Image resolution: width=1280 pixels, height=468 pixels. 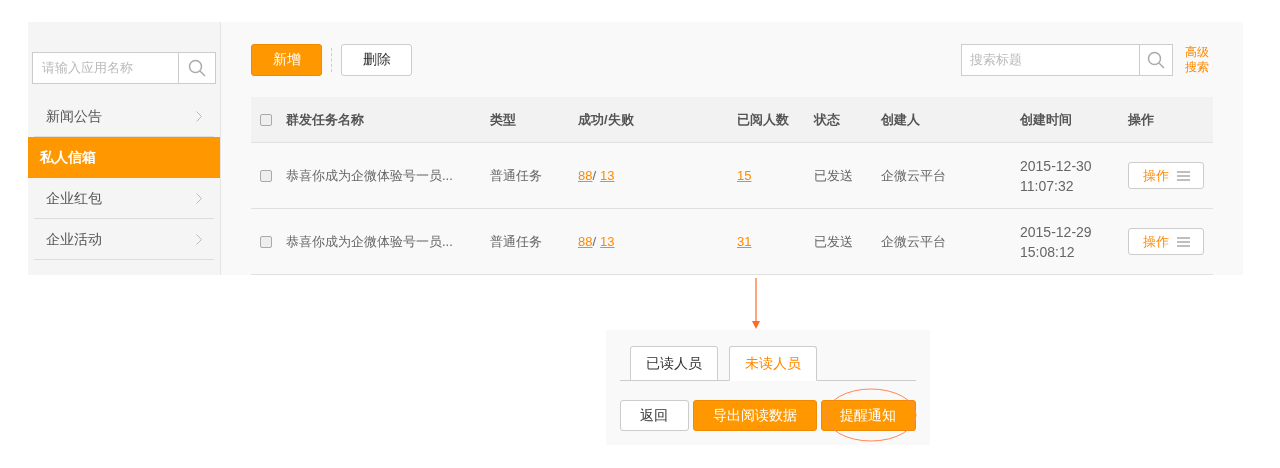 I want to click on remind-button: 提醒通知, so click(x=868, y=415).